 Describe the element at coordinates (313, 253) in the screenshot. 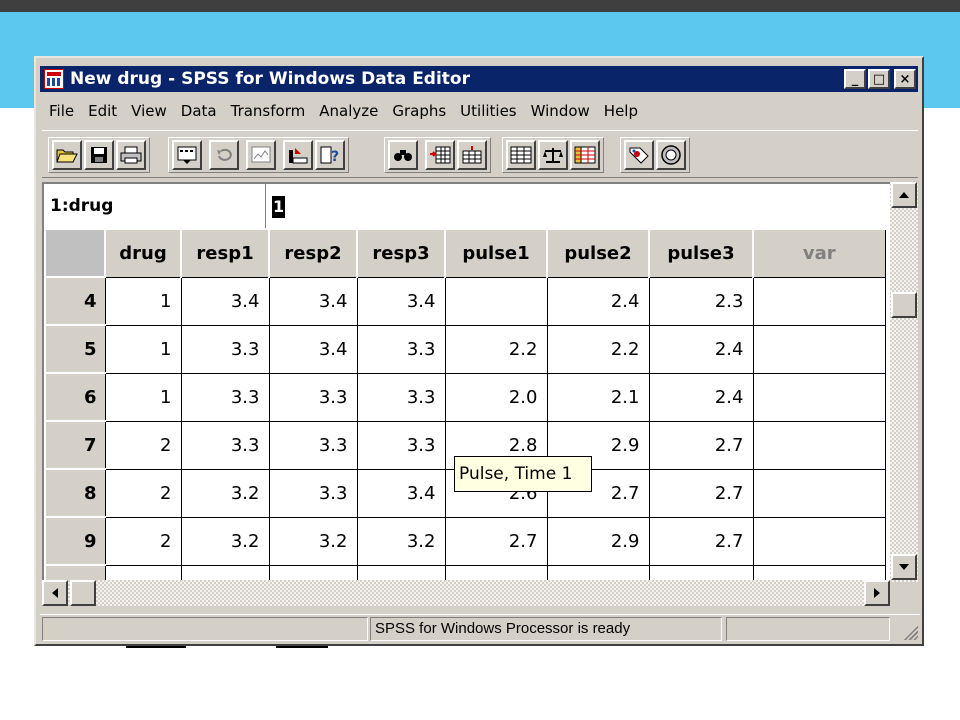

I see `column-header-resp2: resp2` at that location.